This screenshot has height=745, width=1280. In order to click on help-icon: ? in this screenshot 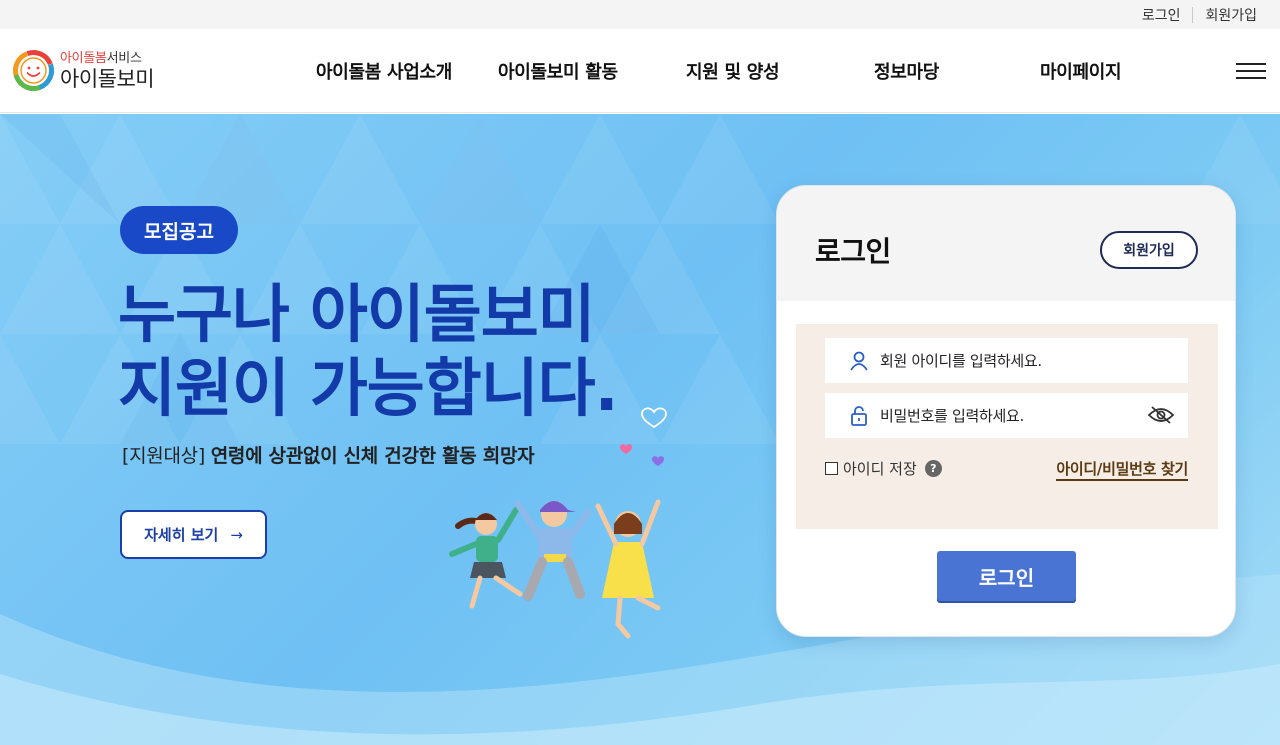, I will do `click(933, 468)`.